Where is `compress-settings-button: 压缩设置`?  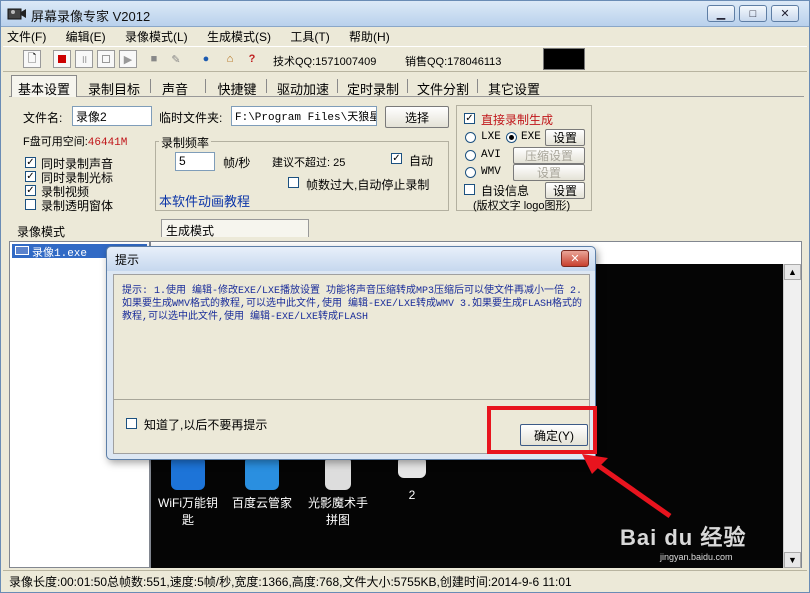 compress-settings-button: 压缩设置 is located at coordinates (549, 155).